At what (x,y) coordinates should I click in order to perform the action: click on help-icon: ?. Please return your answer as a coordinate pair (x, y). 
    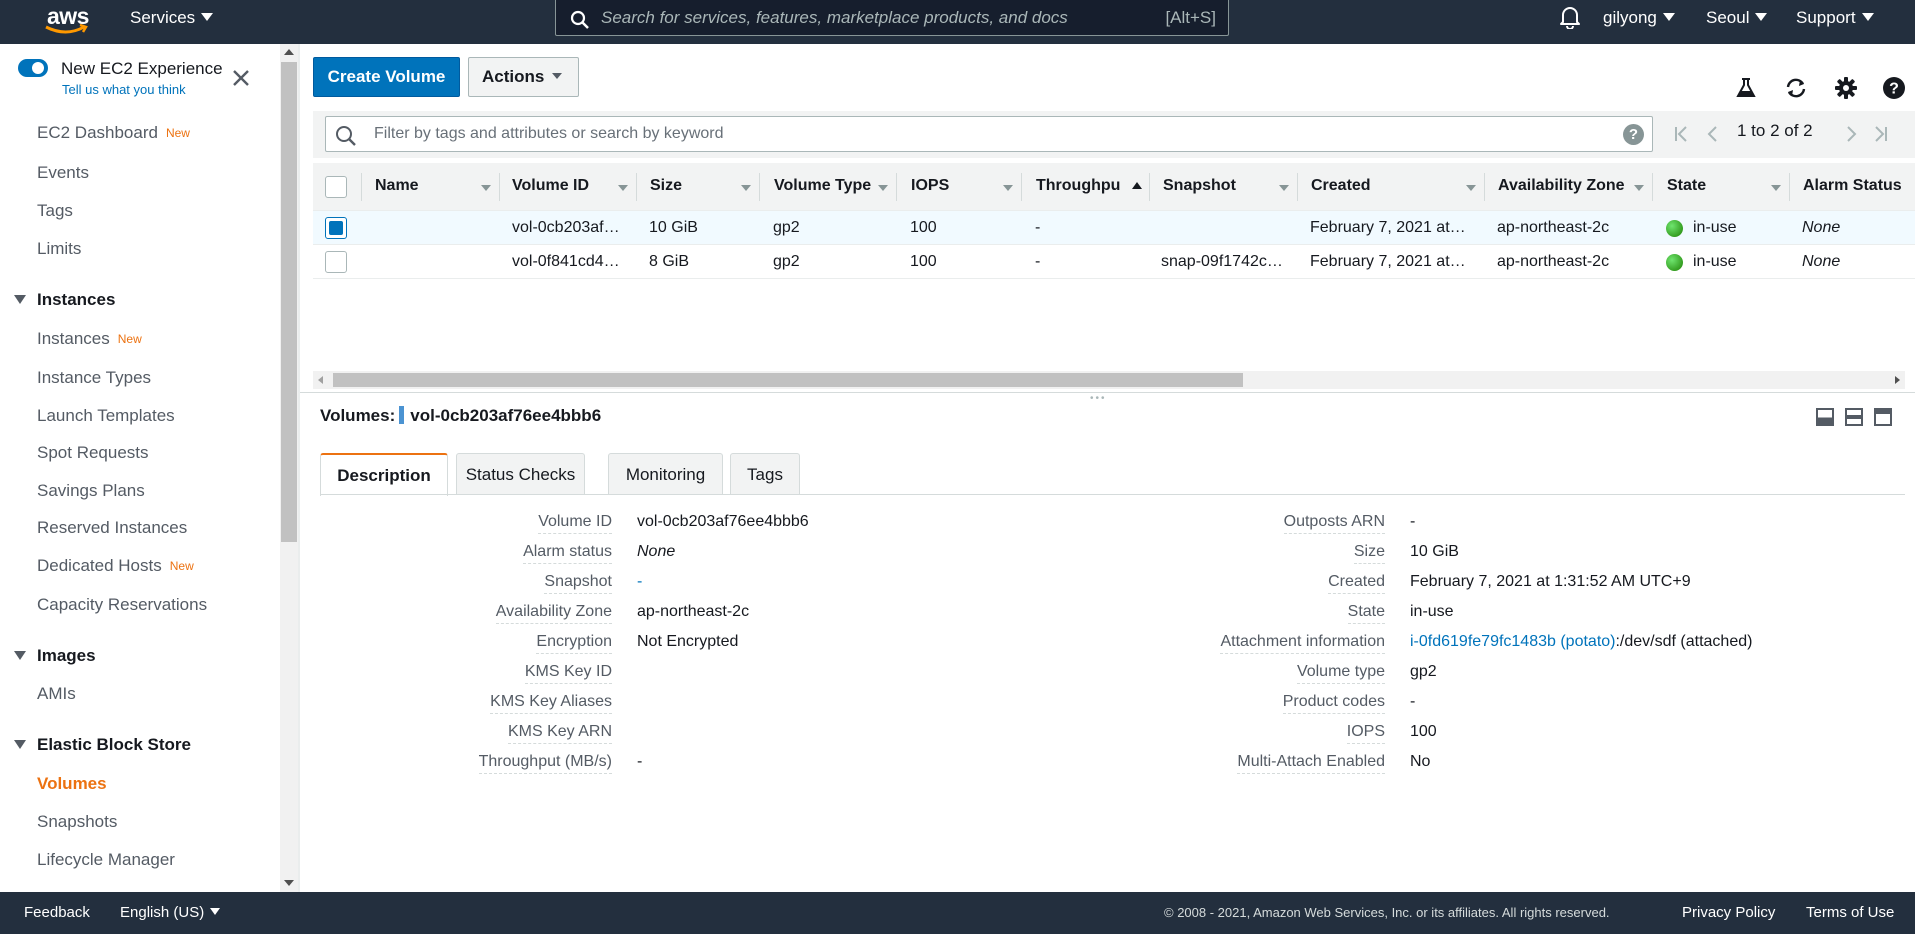
    Looking at the image, I should click on (1894, 88).